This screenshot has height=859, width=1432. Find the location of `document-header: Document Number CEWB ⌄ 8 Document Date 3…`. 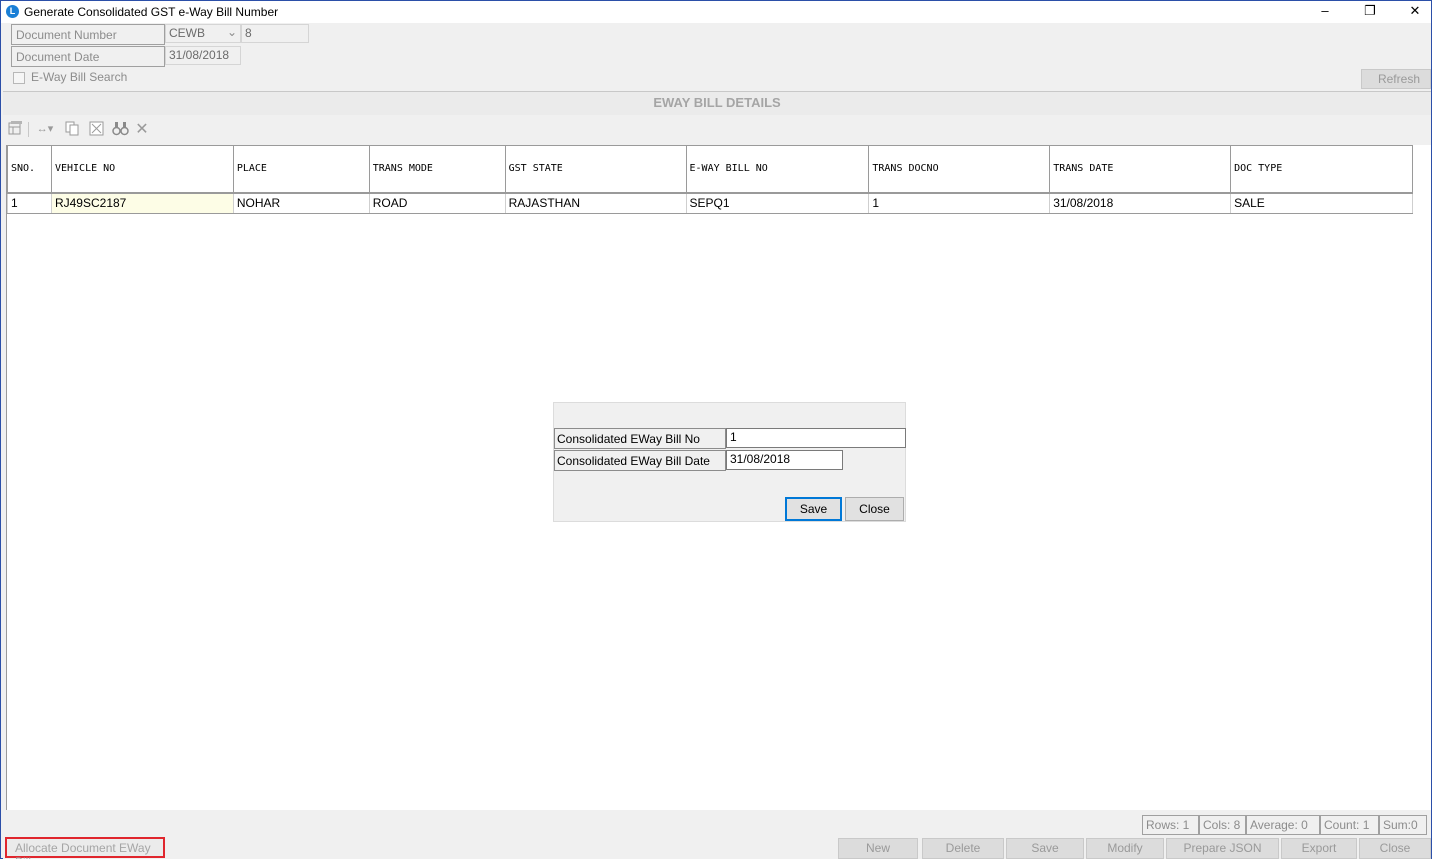

document-header: Document Number CEWB ⌄ 8 Document Date 3… is located at coordinates (717, 57).